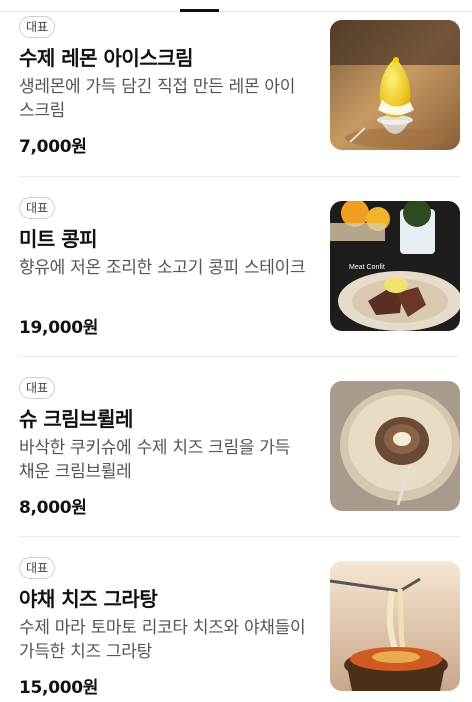 This screenshot has height=702, width=472. What do you see at coordinates (162, 268) in the screenshot?
I see `menu-item-description: 향유에 저온 조리한 소고기 콩피 스테이크` at bounding box center [162, 268].